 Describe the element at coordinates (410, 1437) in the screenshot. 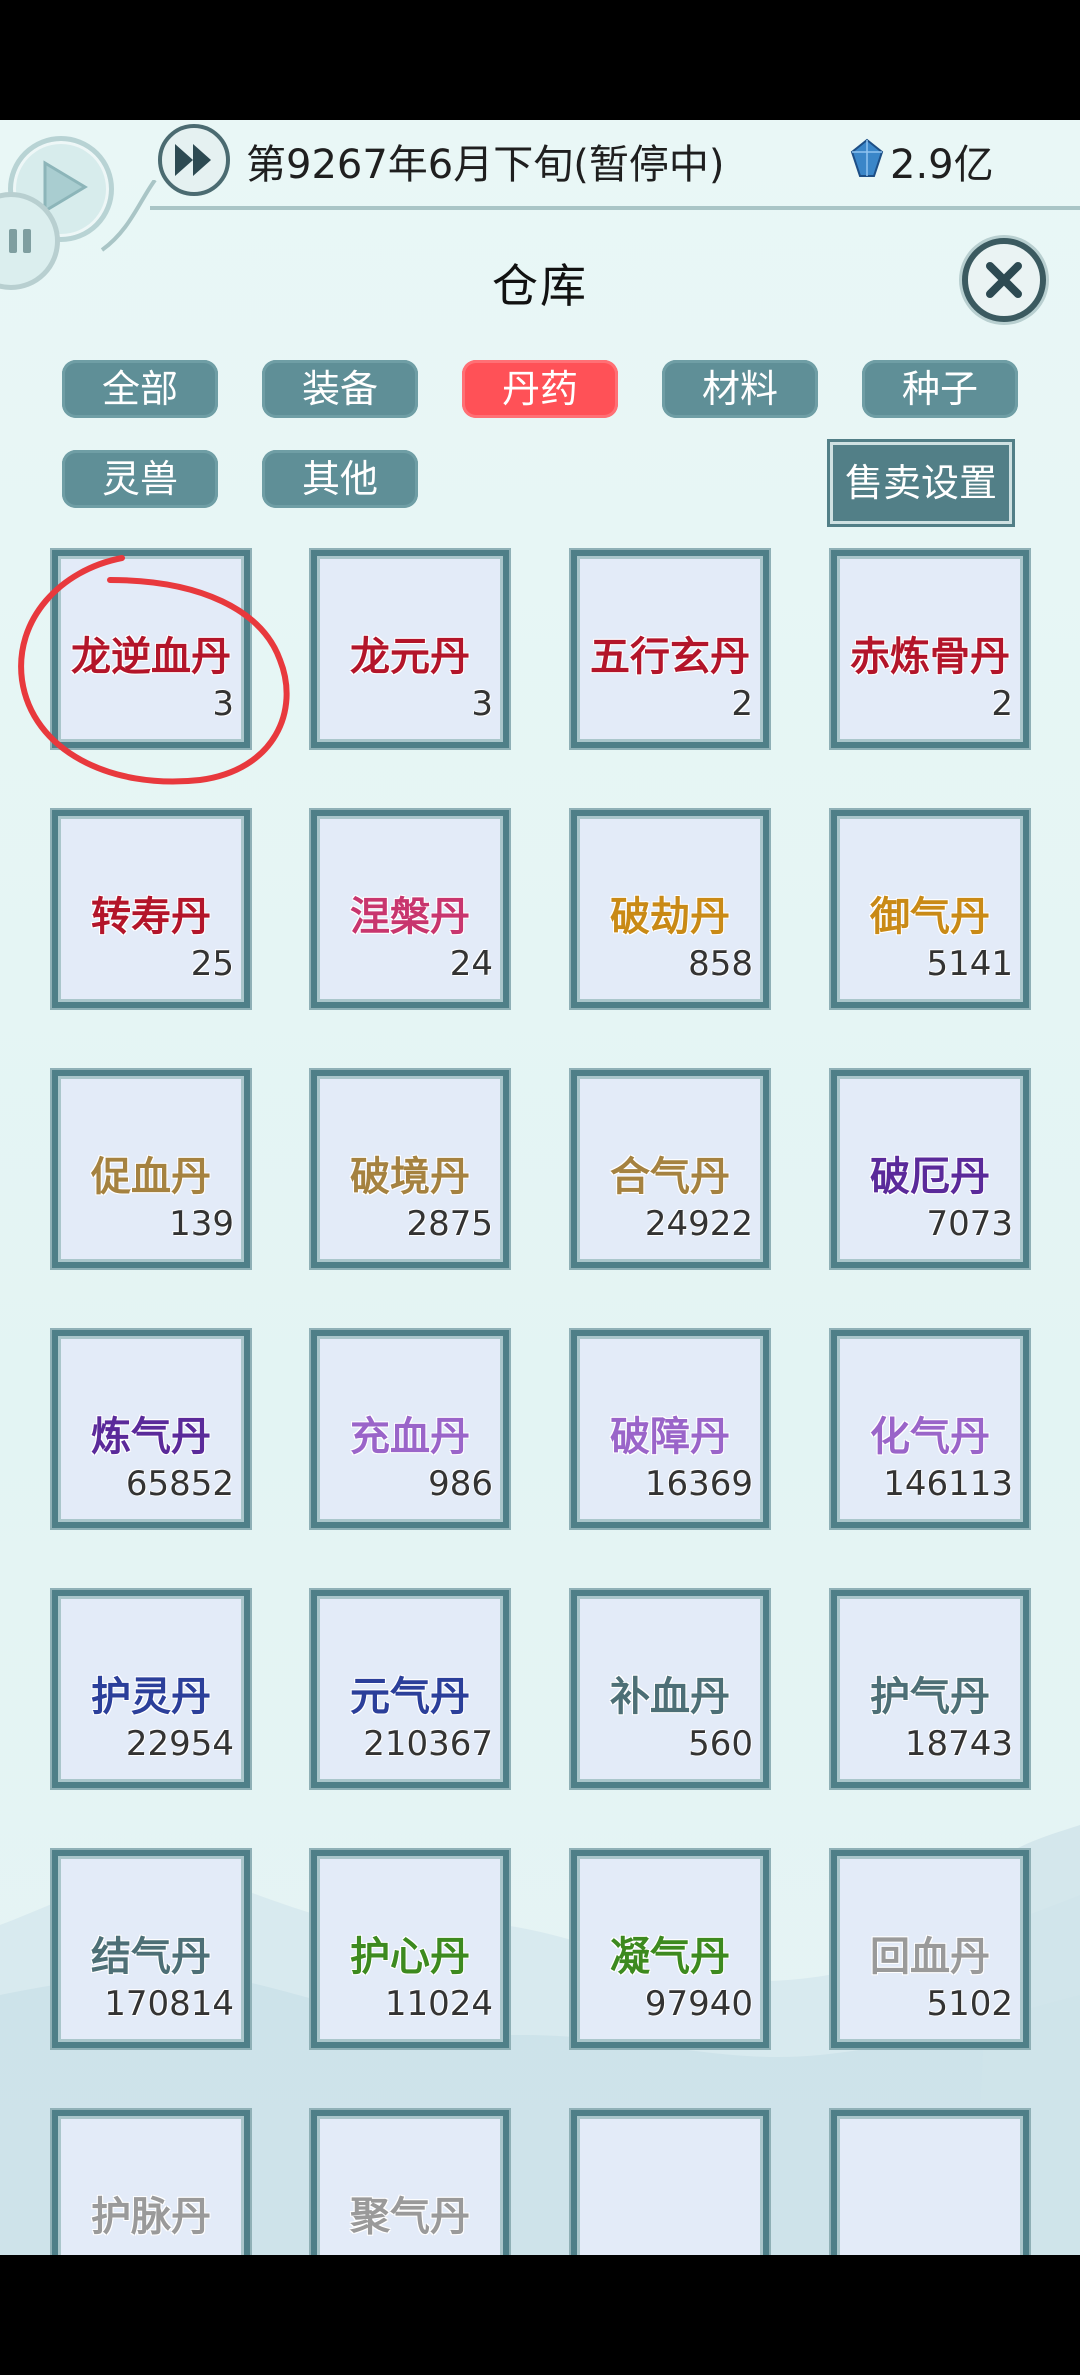

I see `item-name: 充血丹` at that location.